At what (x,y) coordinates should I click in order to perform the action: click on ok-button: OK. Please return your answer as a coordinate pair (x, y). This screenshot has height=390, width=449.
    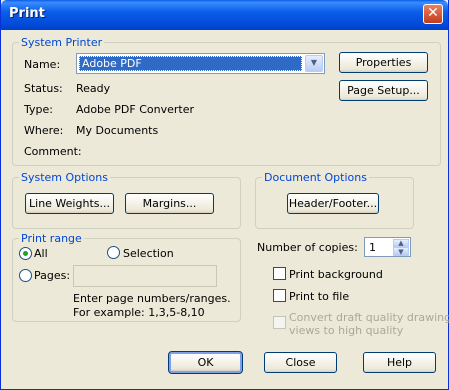
    Looking at the image, I should click on (205, 362).